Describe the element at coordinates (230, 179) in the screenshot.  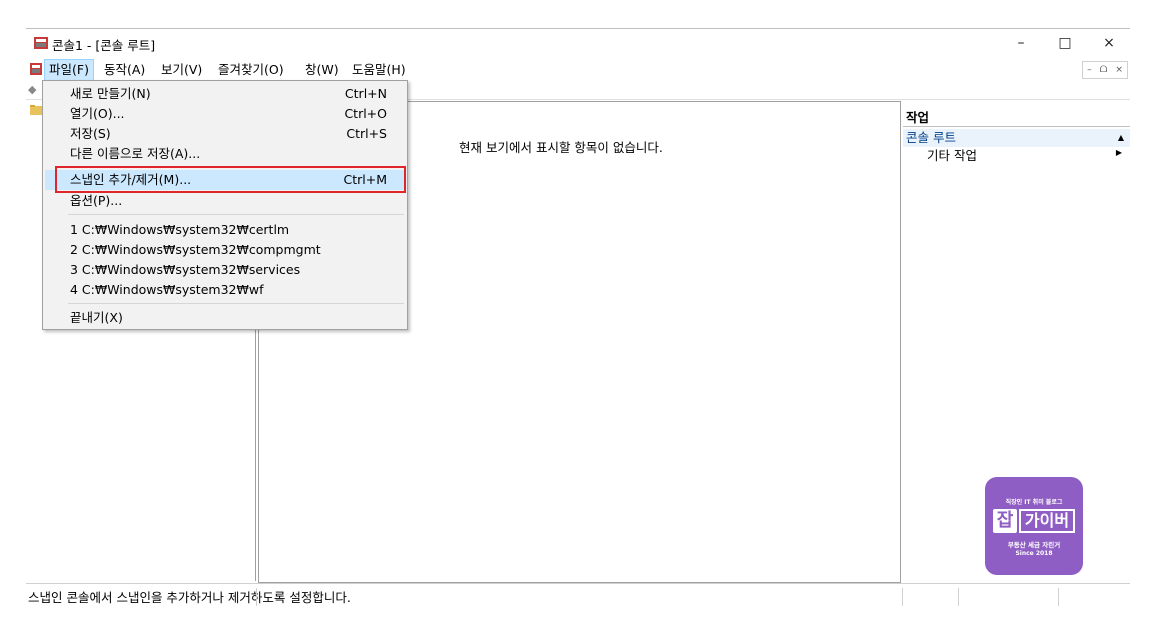
I see `highlight-box` at that location.